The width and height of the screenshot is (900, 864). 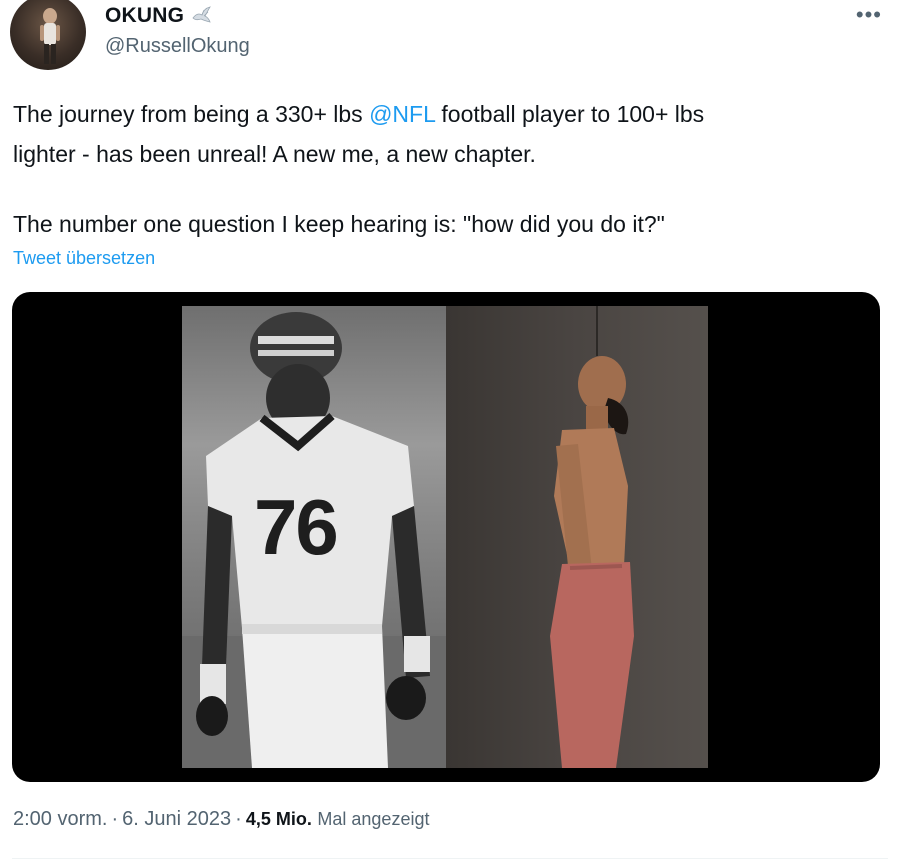 What do you see at coordinates (84, 258) in the screenshot?
I see `translate-tweet-link: Tweet übersetzen` at bounding box center [84, 258].